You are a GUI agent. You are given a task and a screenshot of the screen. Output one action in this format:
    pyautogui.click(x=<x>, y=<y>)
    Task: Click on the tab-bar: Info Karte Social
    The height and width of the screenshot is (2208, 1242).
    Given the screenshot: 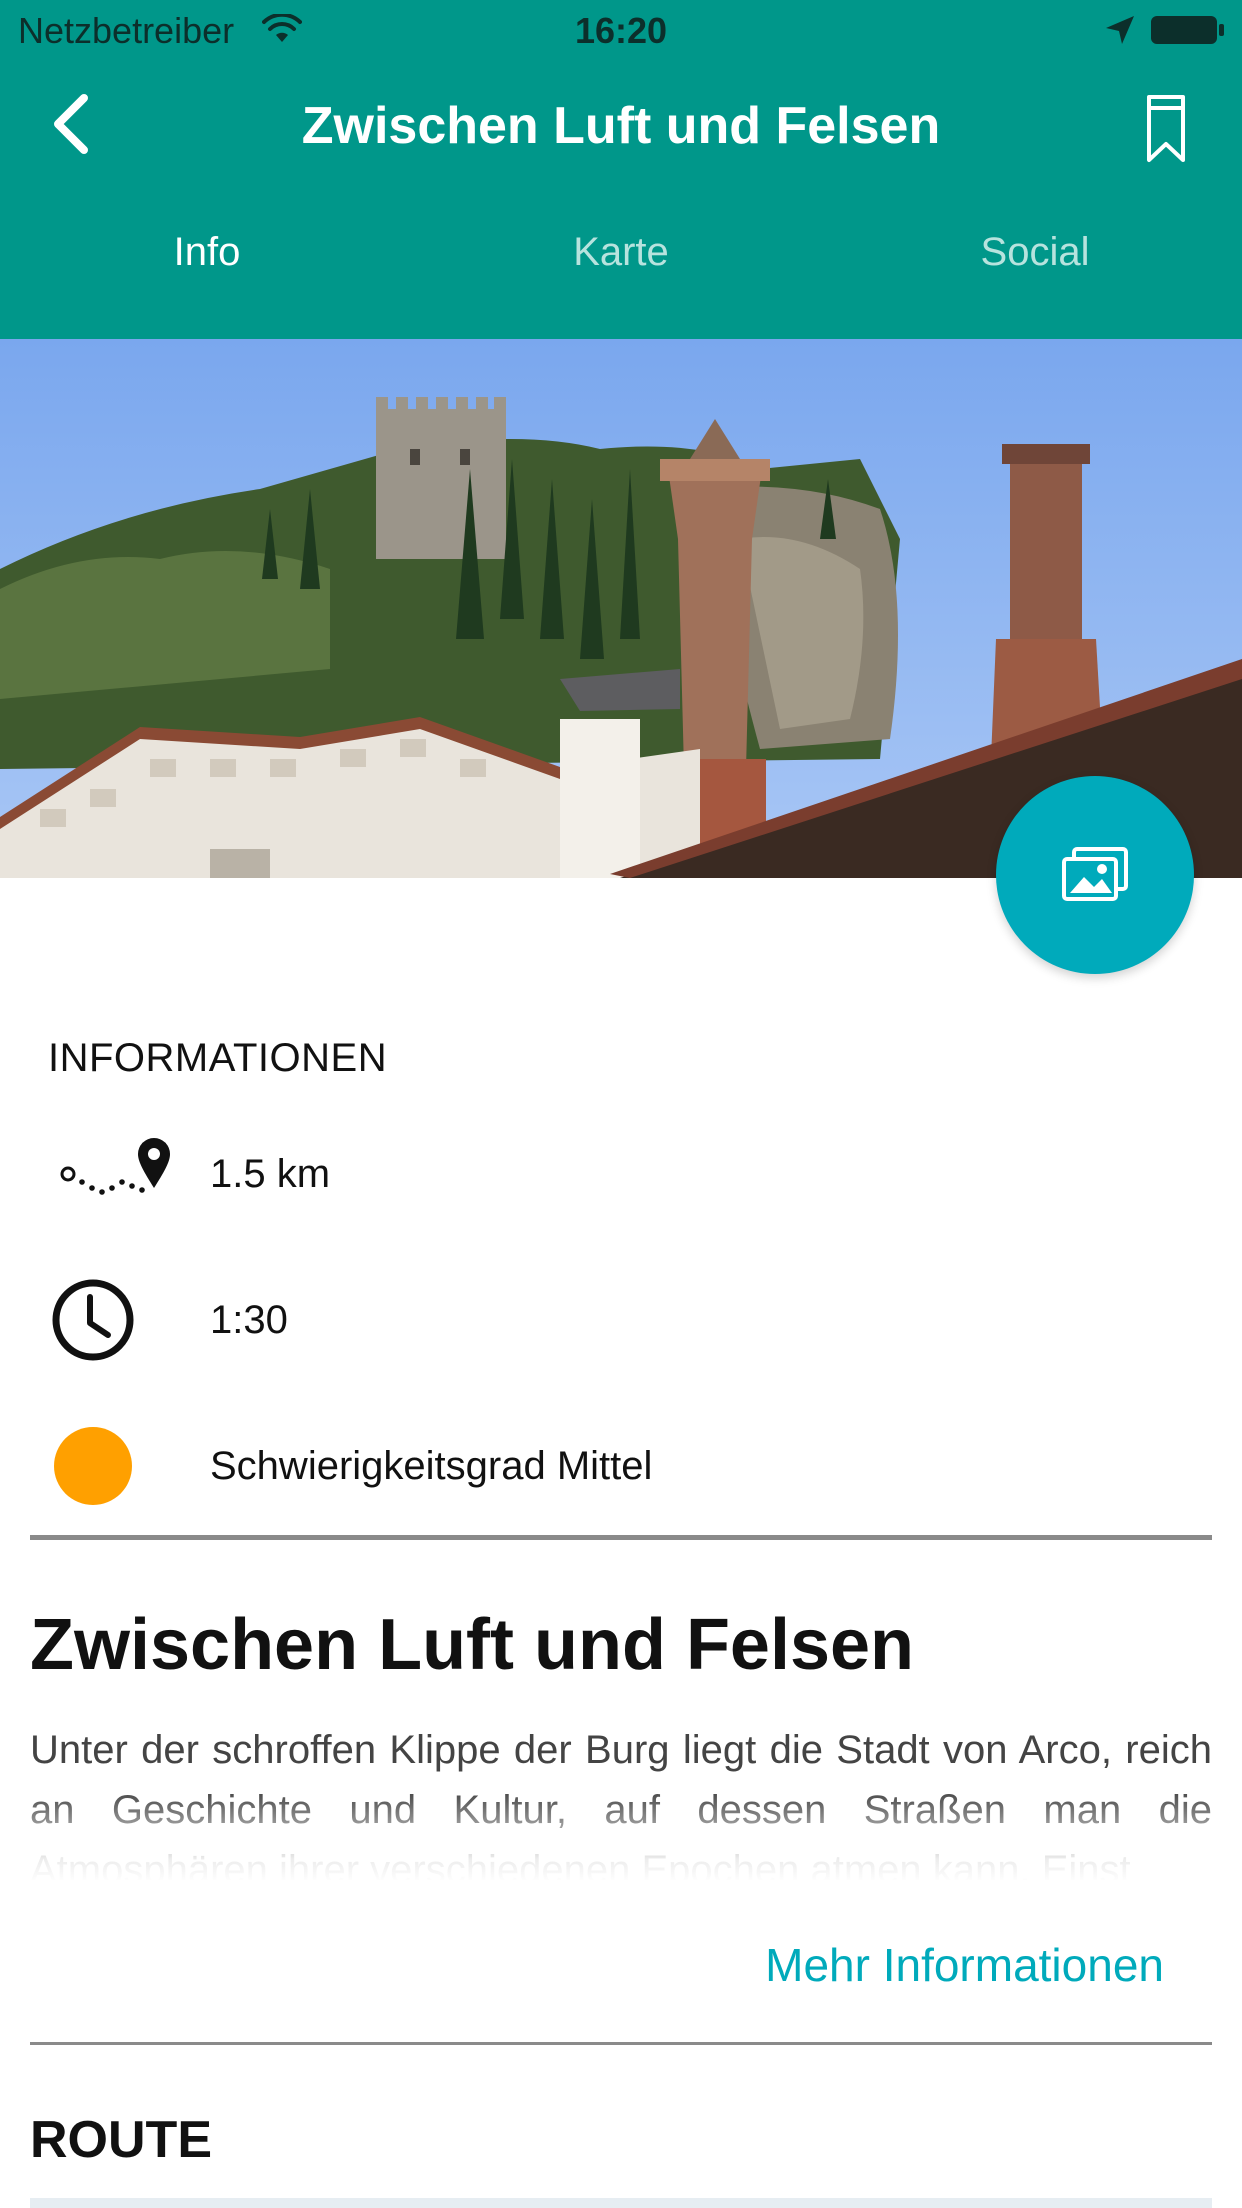 What is the action you would take?
    pyautogui.click(x=621, y=268)
    